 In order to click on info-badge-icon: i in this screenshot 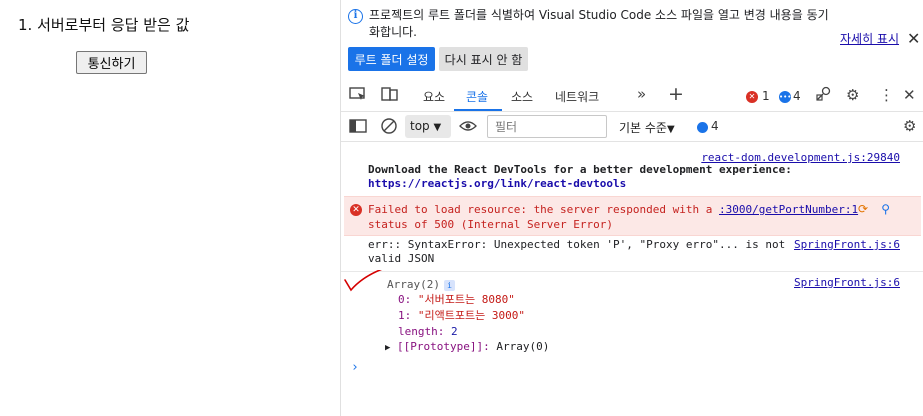, I will do `click(449, 285)`.